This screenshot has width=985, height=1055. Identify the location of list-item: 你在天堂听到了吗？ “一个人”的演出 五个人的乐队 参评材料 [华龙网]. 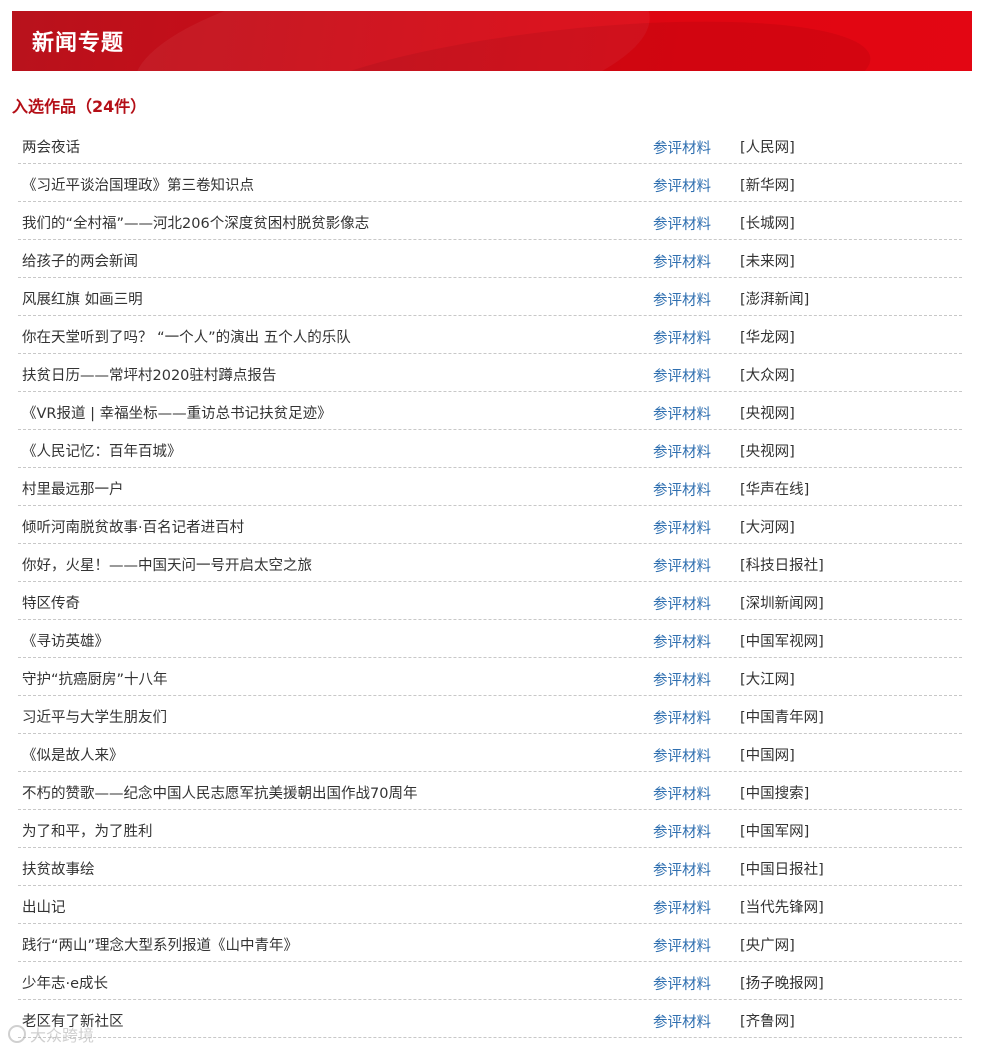
(490, 335).